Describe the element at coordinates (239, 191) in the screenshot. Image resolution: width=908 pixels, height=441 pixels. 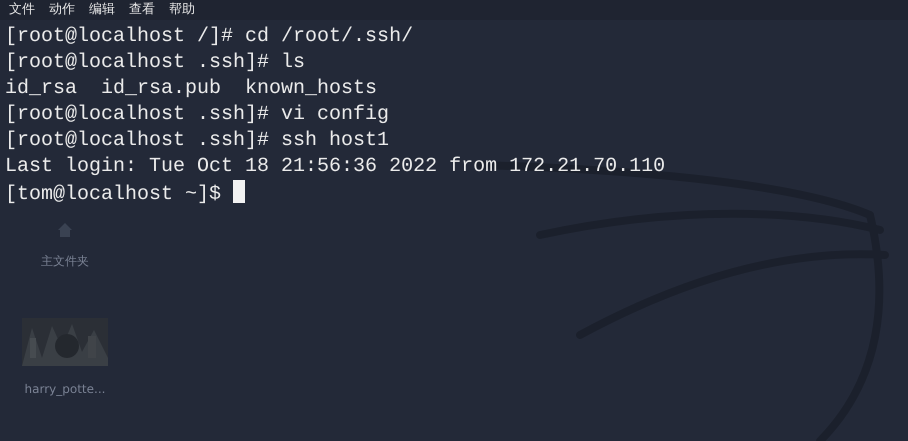
I see `text-cursor` at that location.